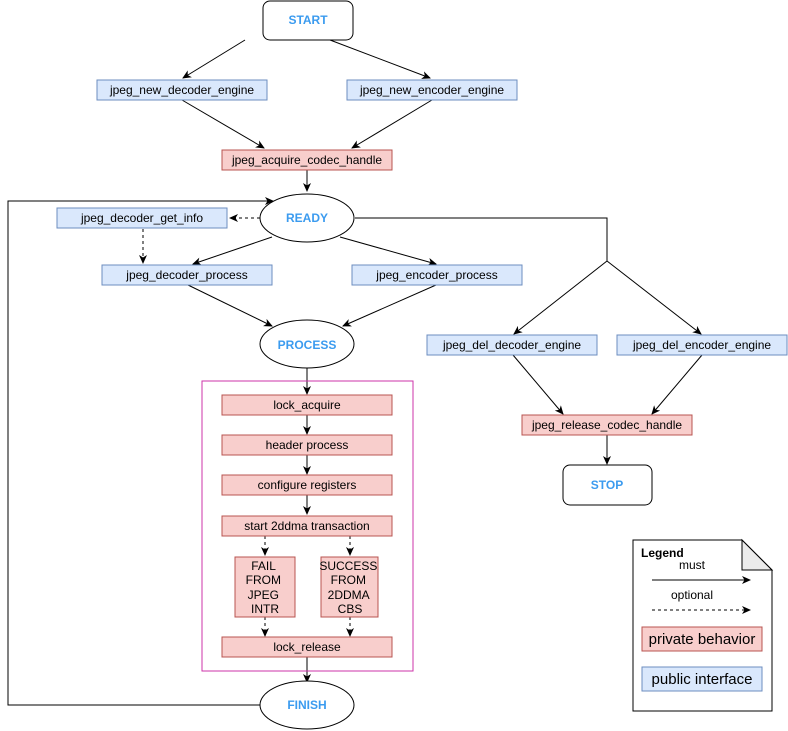 The height and width of the screenshot is (731, 788). I want to click on node-fail-label: FAIL FROM JPEG INTR, so click(265, 587).